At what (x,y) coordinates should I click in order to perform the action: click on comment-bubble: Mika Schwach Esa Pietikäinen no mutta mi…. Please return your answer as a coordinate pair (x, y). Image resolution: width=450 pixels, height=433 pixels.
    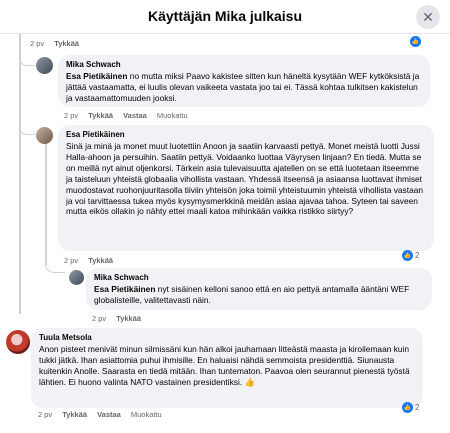
    Looking at the image, I should click on (244, 81).